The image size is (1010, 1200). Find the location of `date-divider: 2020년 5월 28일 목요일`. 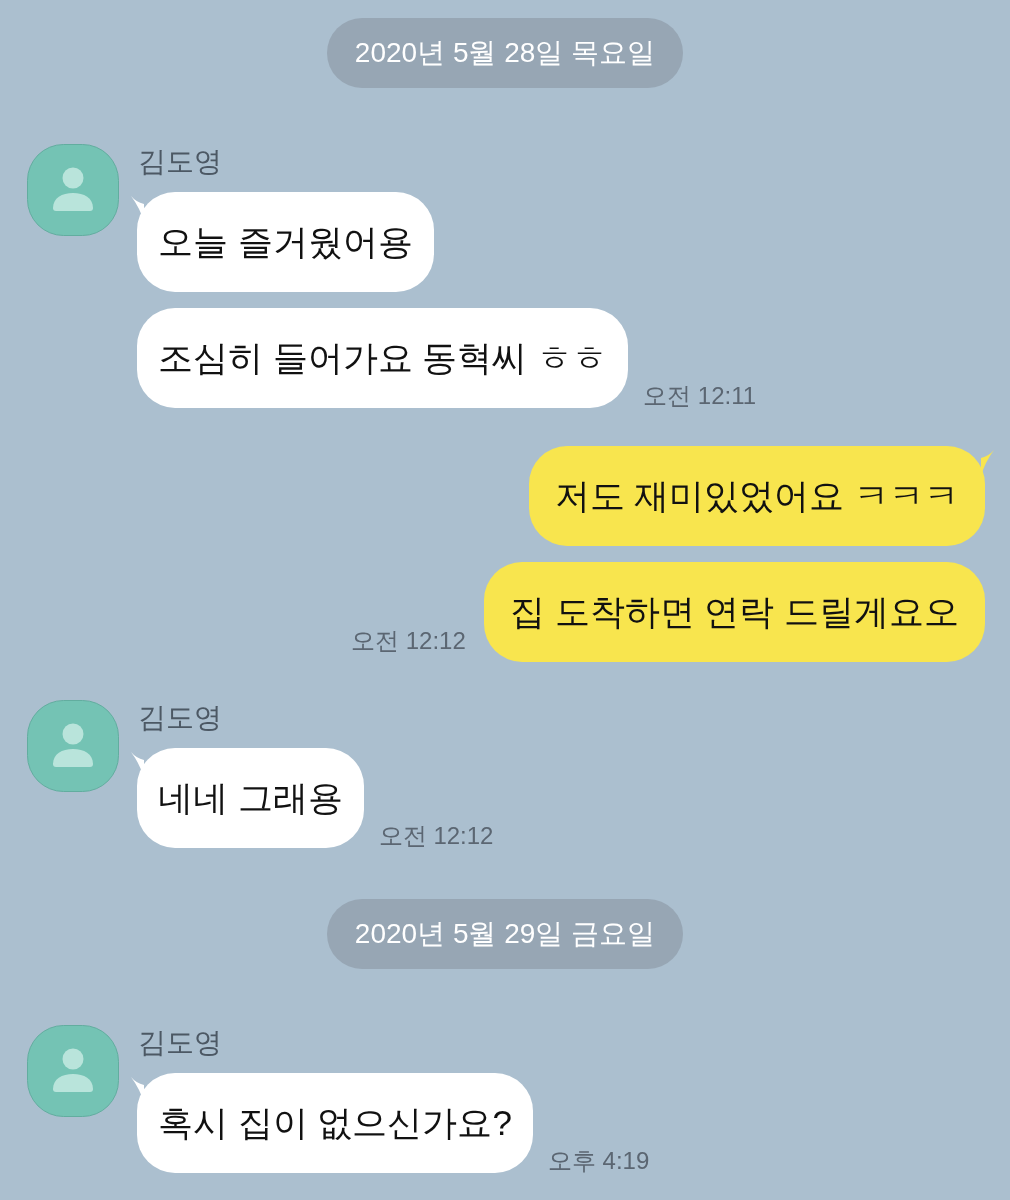

date-divider: 2020년 5월 28일 목요일 is located at coordinates (505, 53).